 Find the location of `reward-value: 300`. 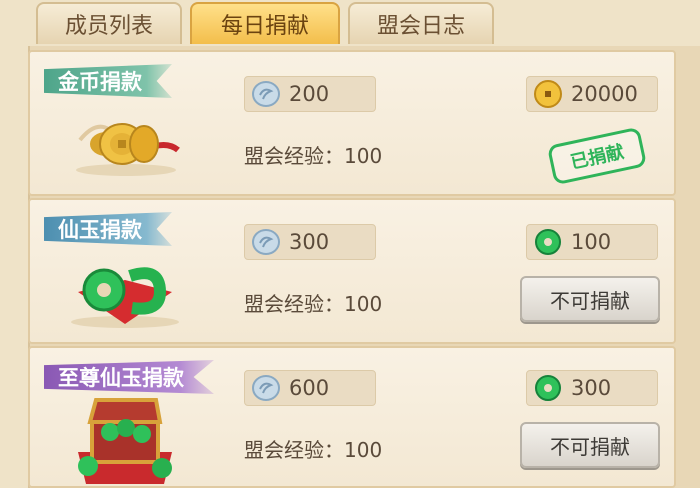

reward-value: 300 is located at coordinates (591, 388).